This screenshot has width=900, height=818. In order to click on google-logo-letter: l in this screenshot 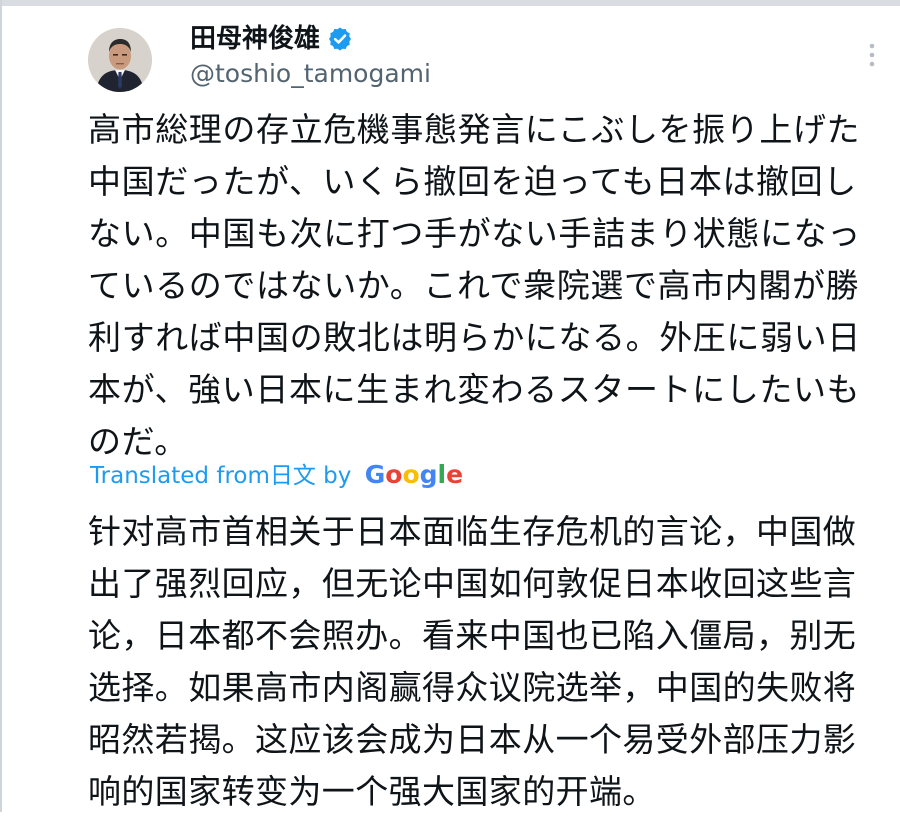, I will do `click(442, 474)`.